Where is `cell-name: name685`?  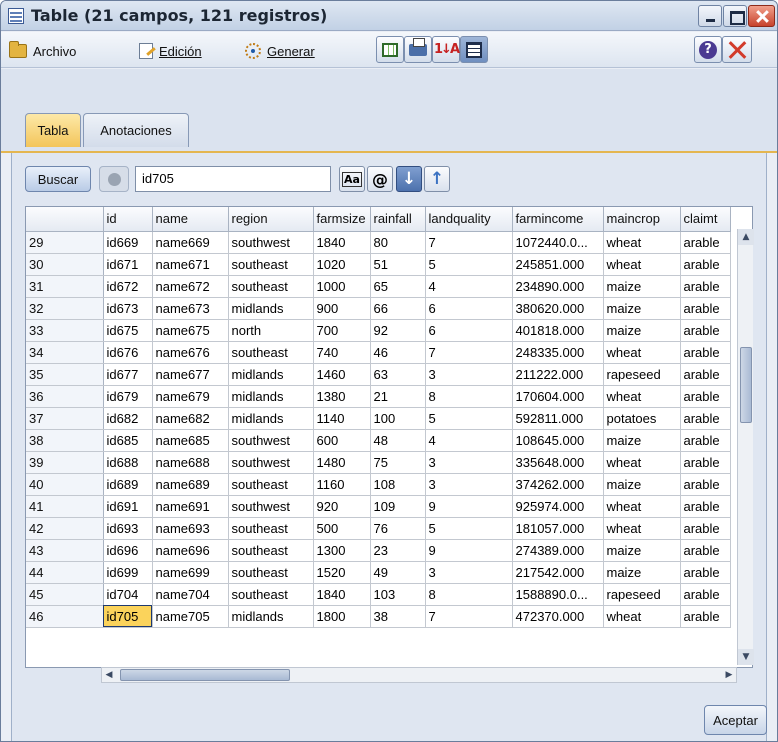
cell-name: name685 is located at coordinates (190, 440).